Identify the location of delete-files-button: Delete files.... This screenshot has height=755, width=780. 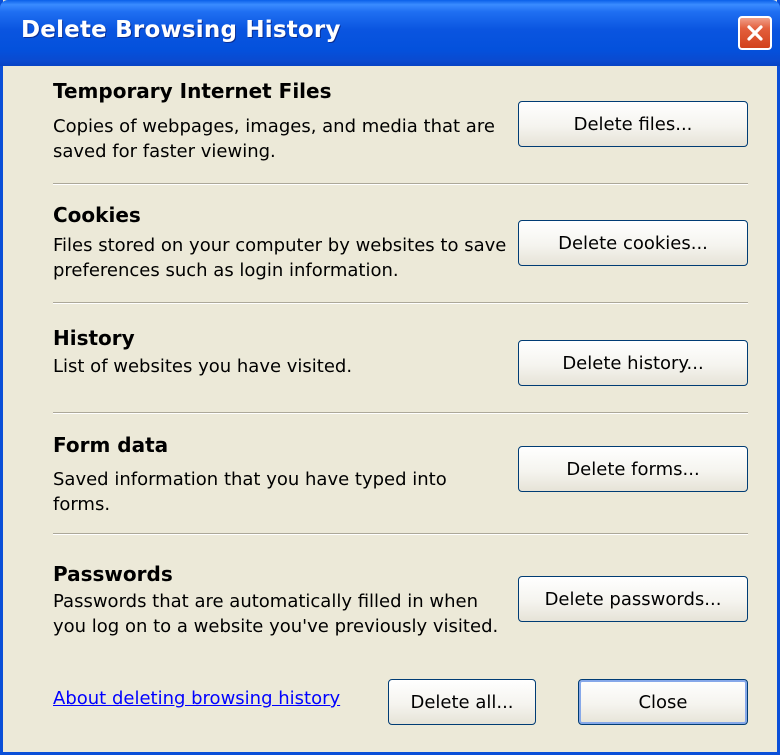
(633, 124).